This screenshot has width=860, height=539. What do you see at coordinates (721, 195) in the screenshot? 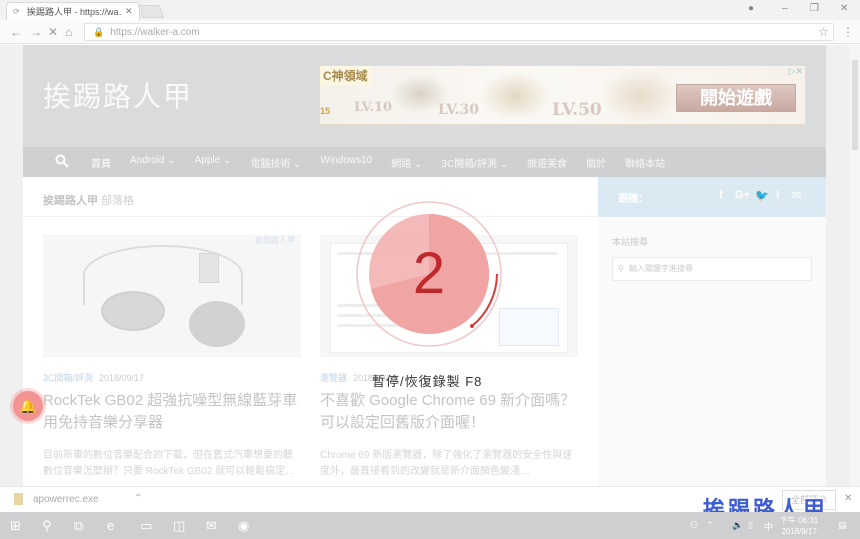
I see `facebook-icon: f` at bounding box center [721, 195].